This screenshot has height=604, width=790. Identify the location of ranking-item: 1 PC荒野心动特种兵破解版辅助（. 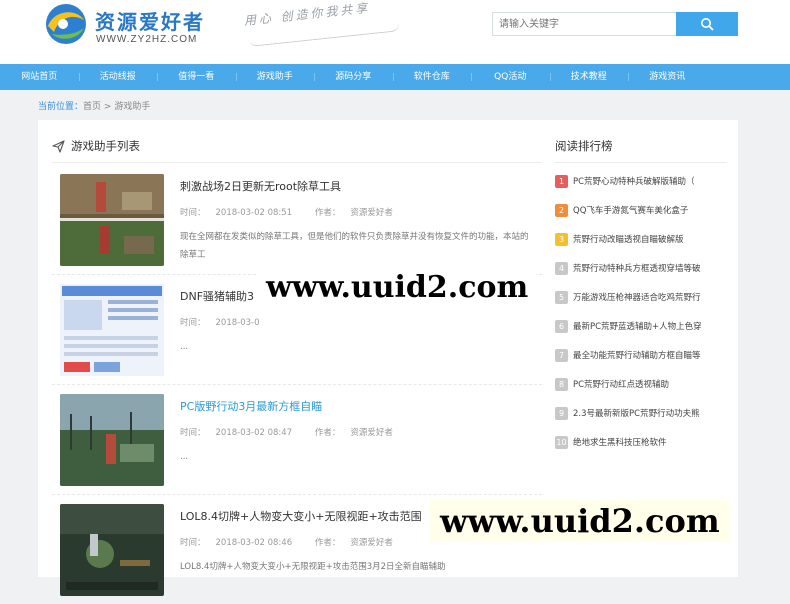
(641, 181).